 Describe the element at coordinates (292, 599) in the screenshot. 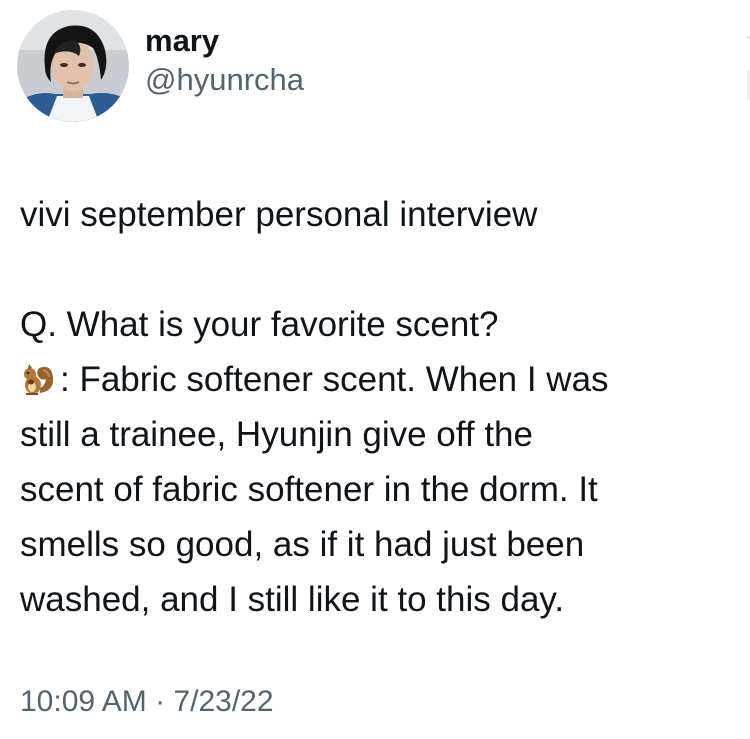

I see `answer-line-5: washed, and I still like it to this day.` at that location.